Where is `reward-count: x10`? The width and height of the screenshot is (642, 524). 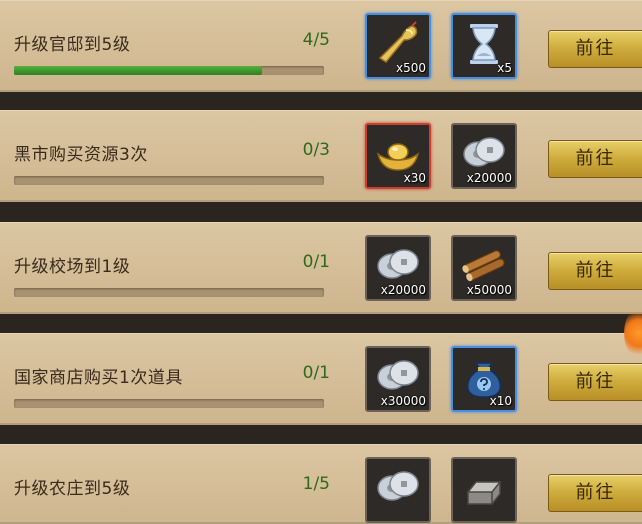
reward-count: x10 is located at coordinates (500, 401).